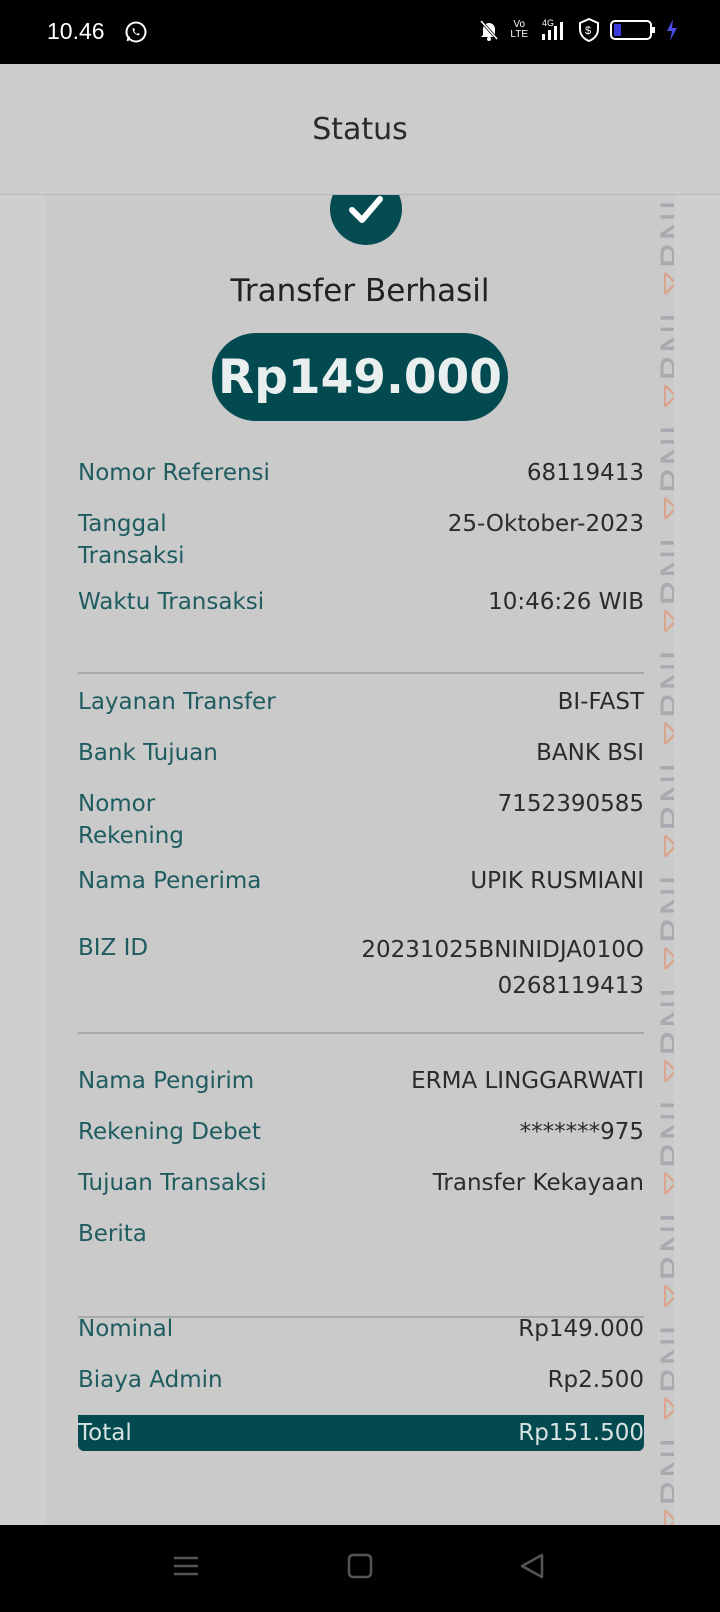  What do you see at coordinates (566, 602) in the screenshot?
I see `row-value: 10:46:26 WIB` at bounding box center [566, 602].